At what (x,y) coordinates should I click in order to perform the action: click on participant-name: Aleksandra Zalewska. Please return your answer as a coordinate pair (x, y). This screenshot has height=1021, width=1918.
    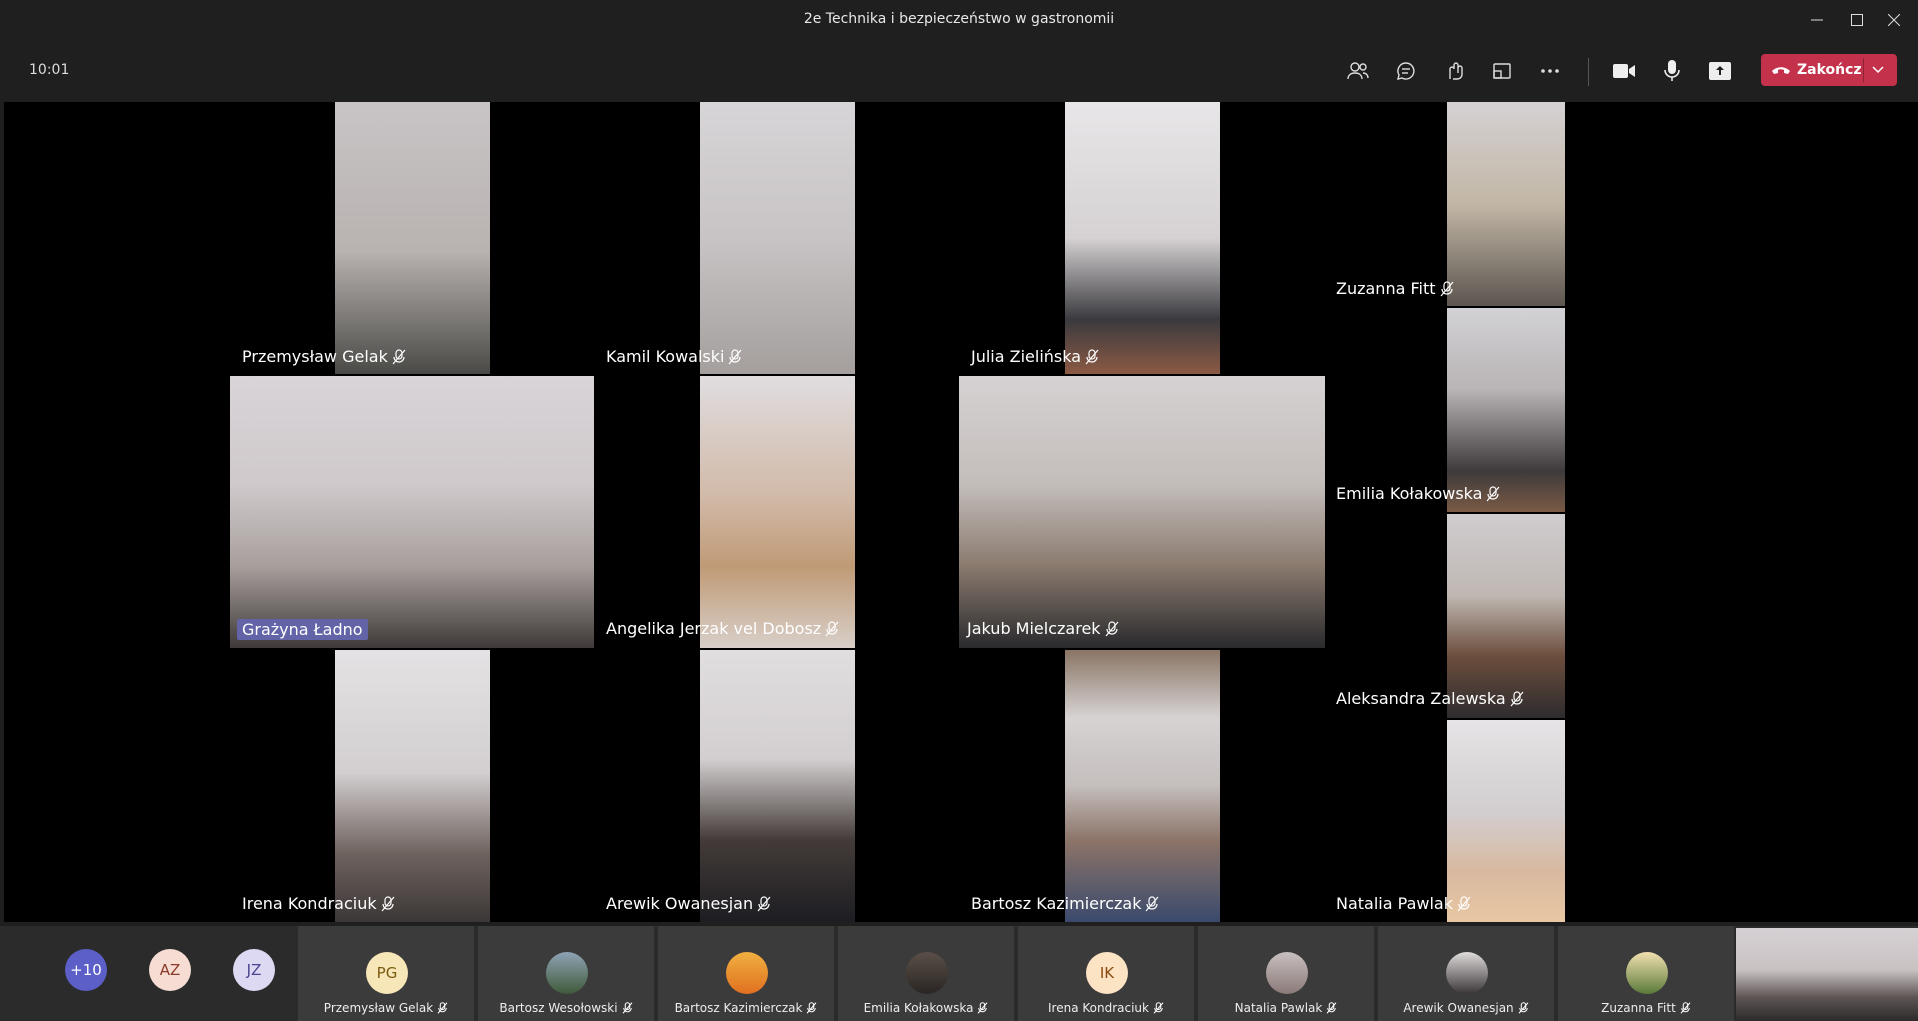
    Looking at the image, I should click on (1430, 698).